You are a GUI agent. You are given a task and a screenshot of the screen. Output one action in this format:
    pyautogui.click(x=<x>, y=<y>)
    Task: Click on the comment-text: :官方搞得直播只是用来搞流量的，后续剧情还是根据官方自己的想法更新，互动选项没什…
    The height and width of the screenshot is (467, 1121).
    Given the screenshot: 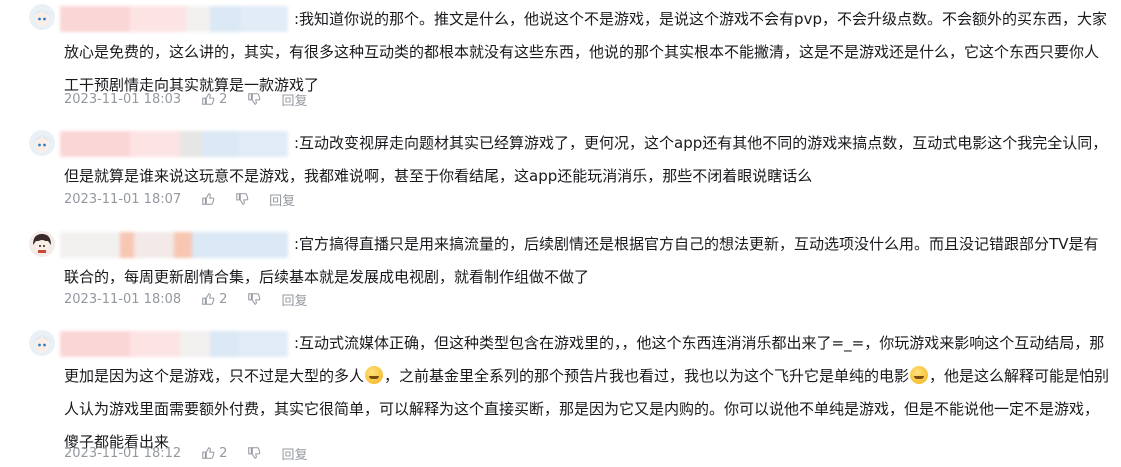 What is the action you would take?
    pyautogui.click(x=581, y=260)
    